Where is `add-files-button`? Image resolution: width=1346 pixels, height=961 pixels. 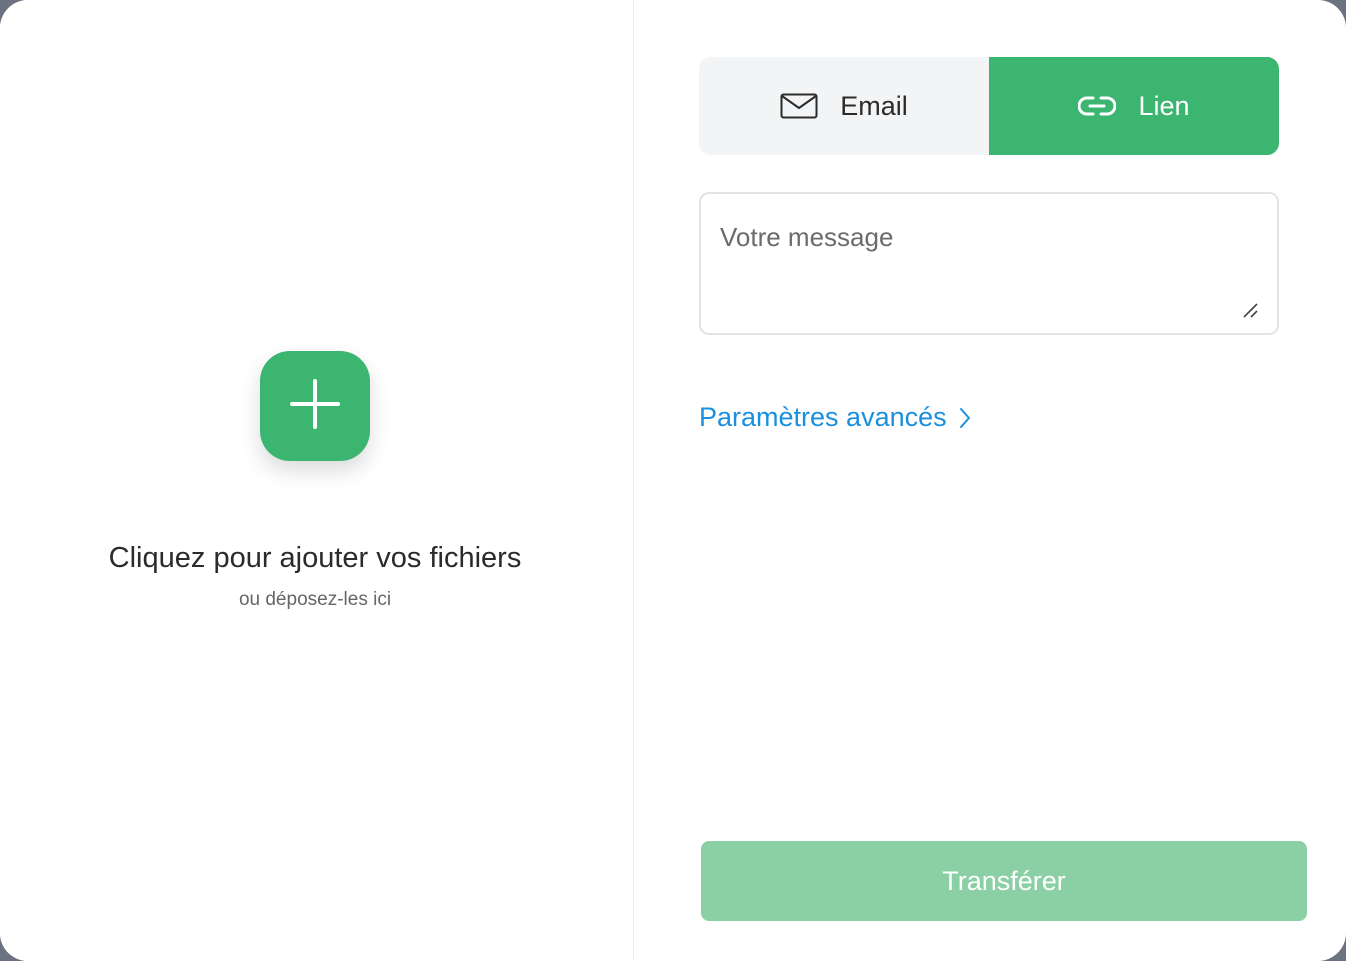 add-files-button is located at coordinates (315, 406).